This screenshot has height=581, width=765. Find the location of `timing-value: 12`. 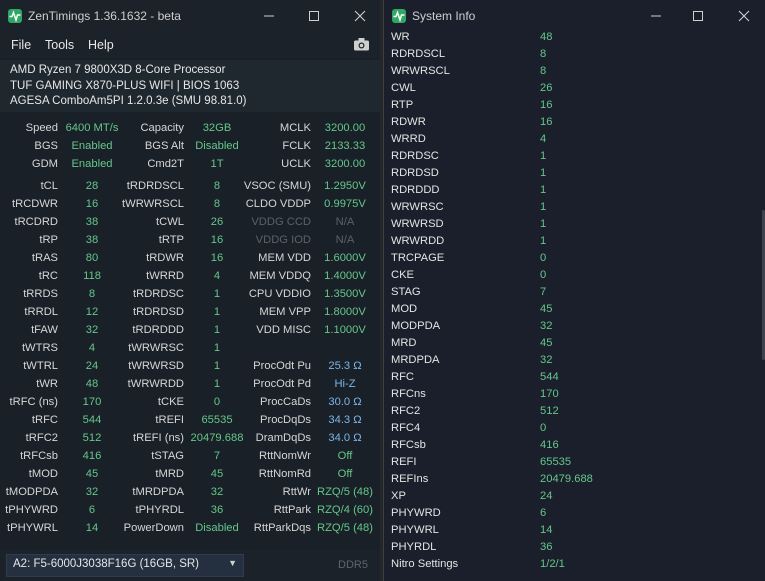

timing-value: 12 is located at coordinates (92, 312).